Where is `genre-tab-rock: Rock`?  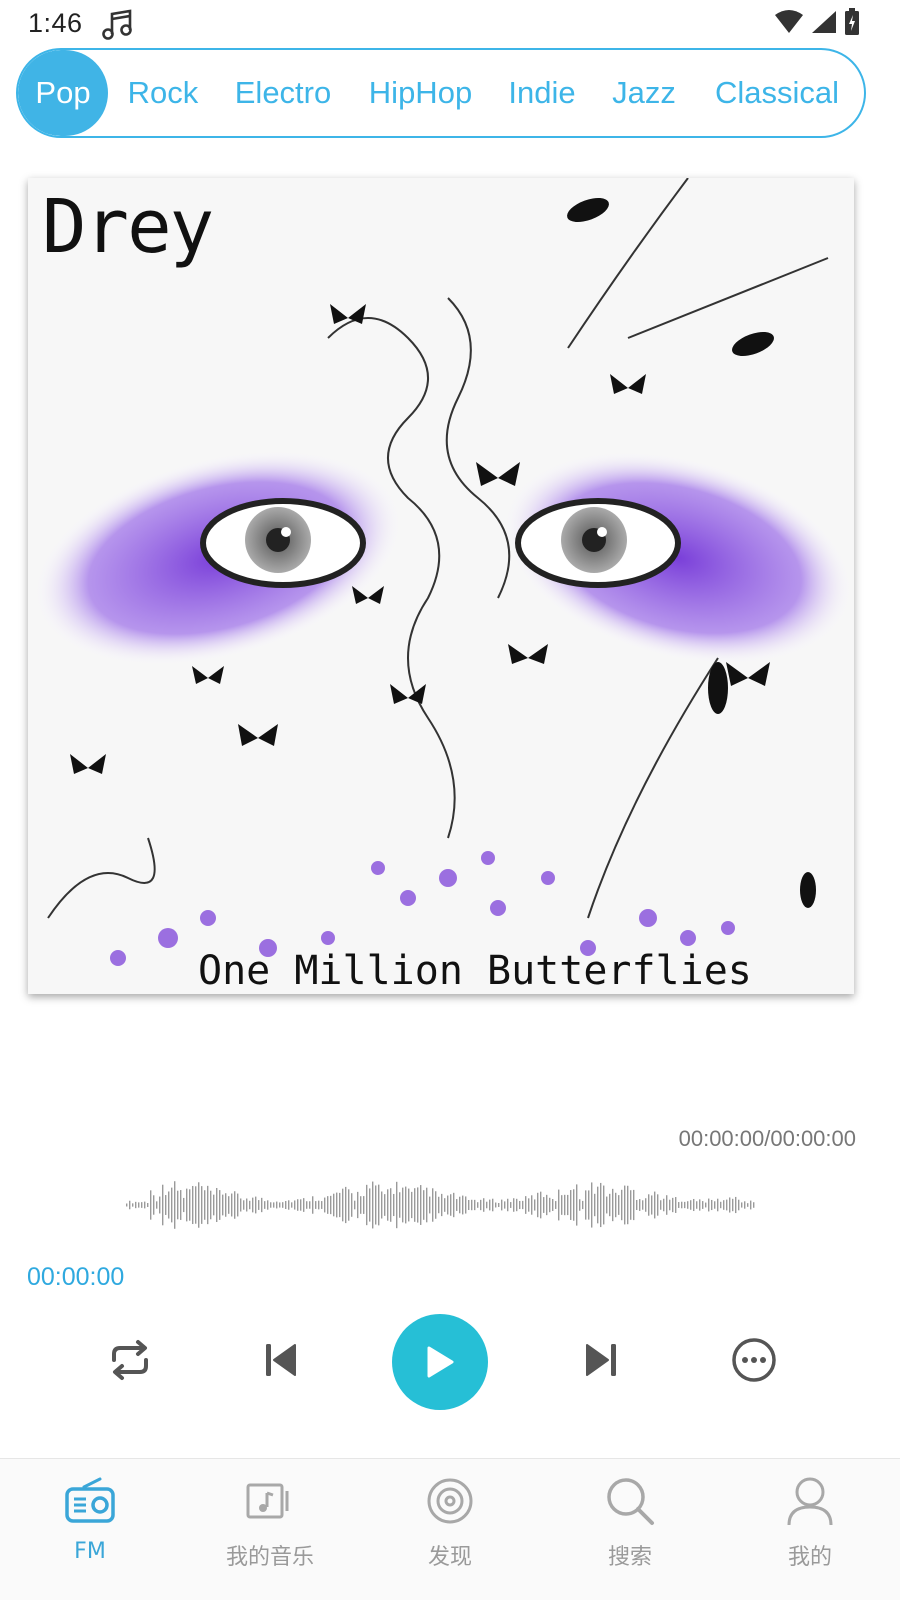 genre-tab-rock: Rock is located at coordinates (163, 93).